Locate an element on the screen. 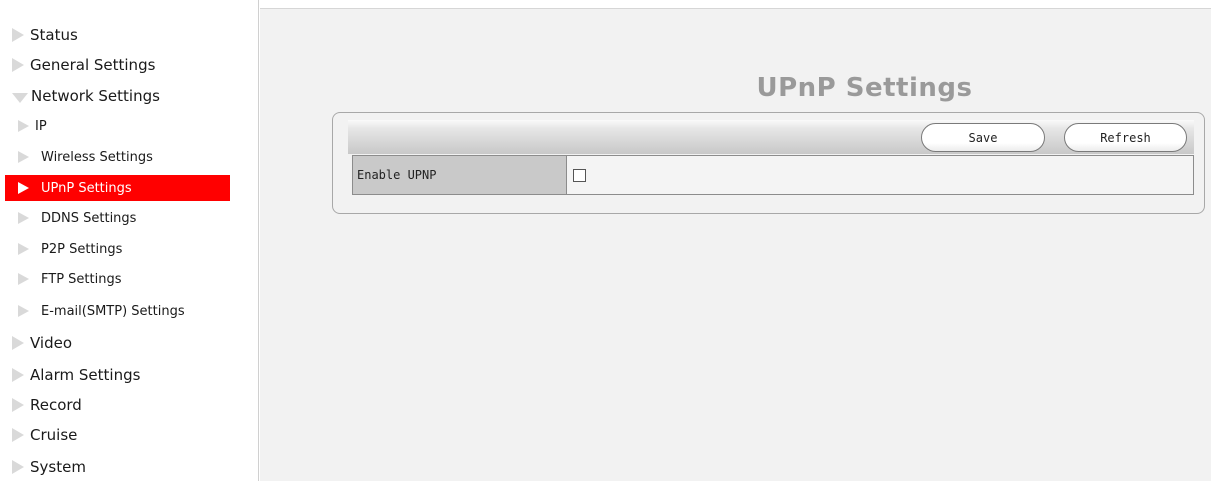 The width and height of the screenshot is (1211, 481). sidebar-item-label: Alarm Settings is located at coordinates (85, 375).